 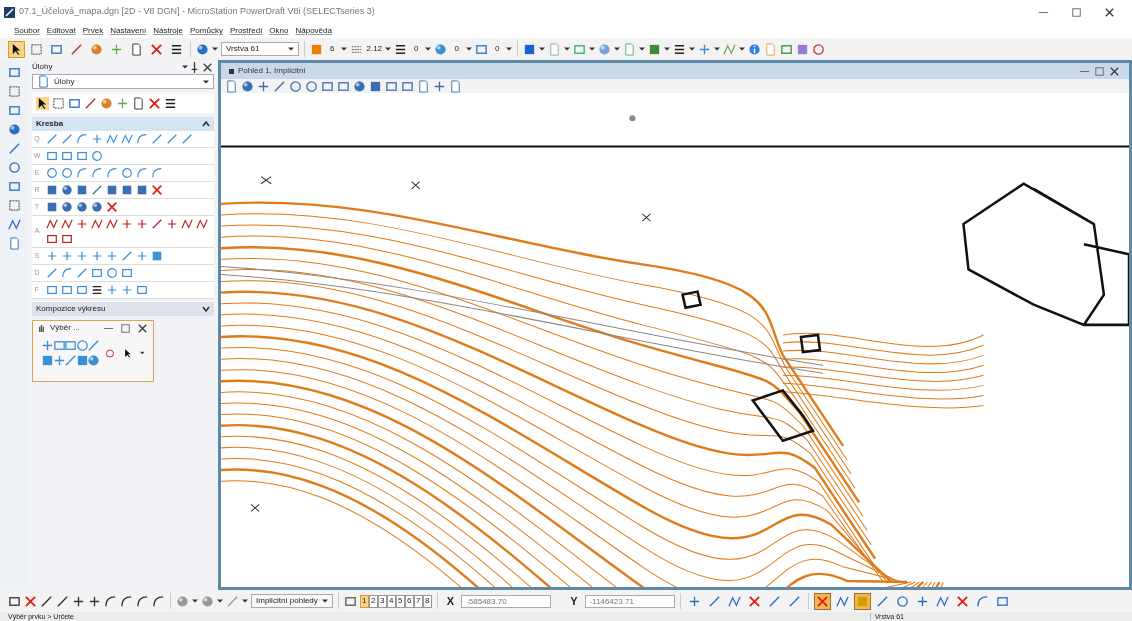 I want to click on menu-item: Nástroje, so click(x=168, y=31).